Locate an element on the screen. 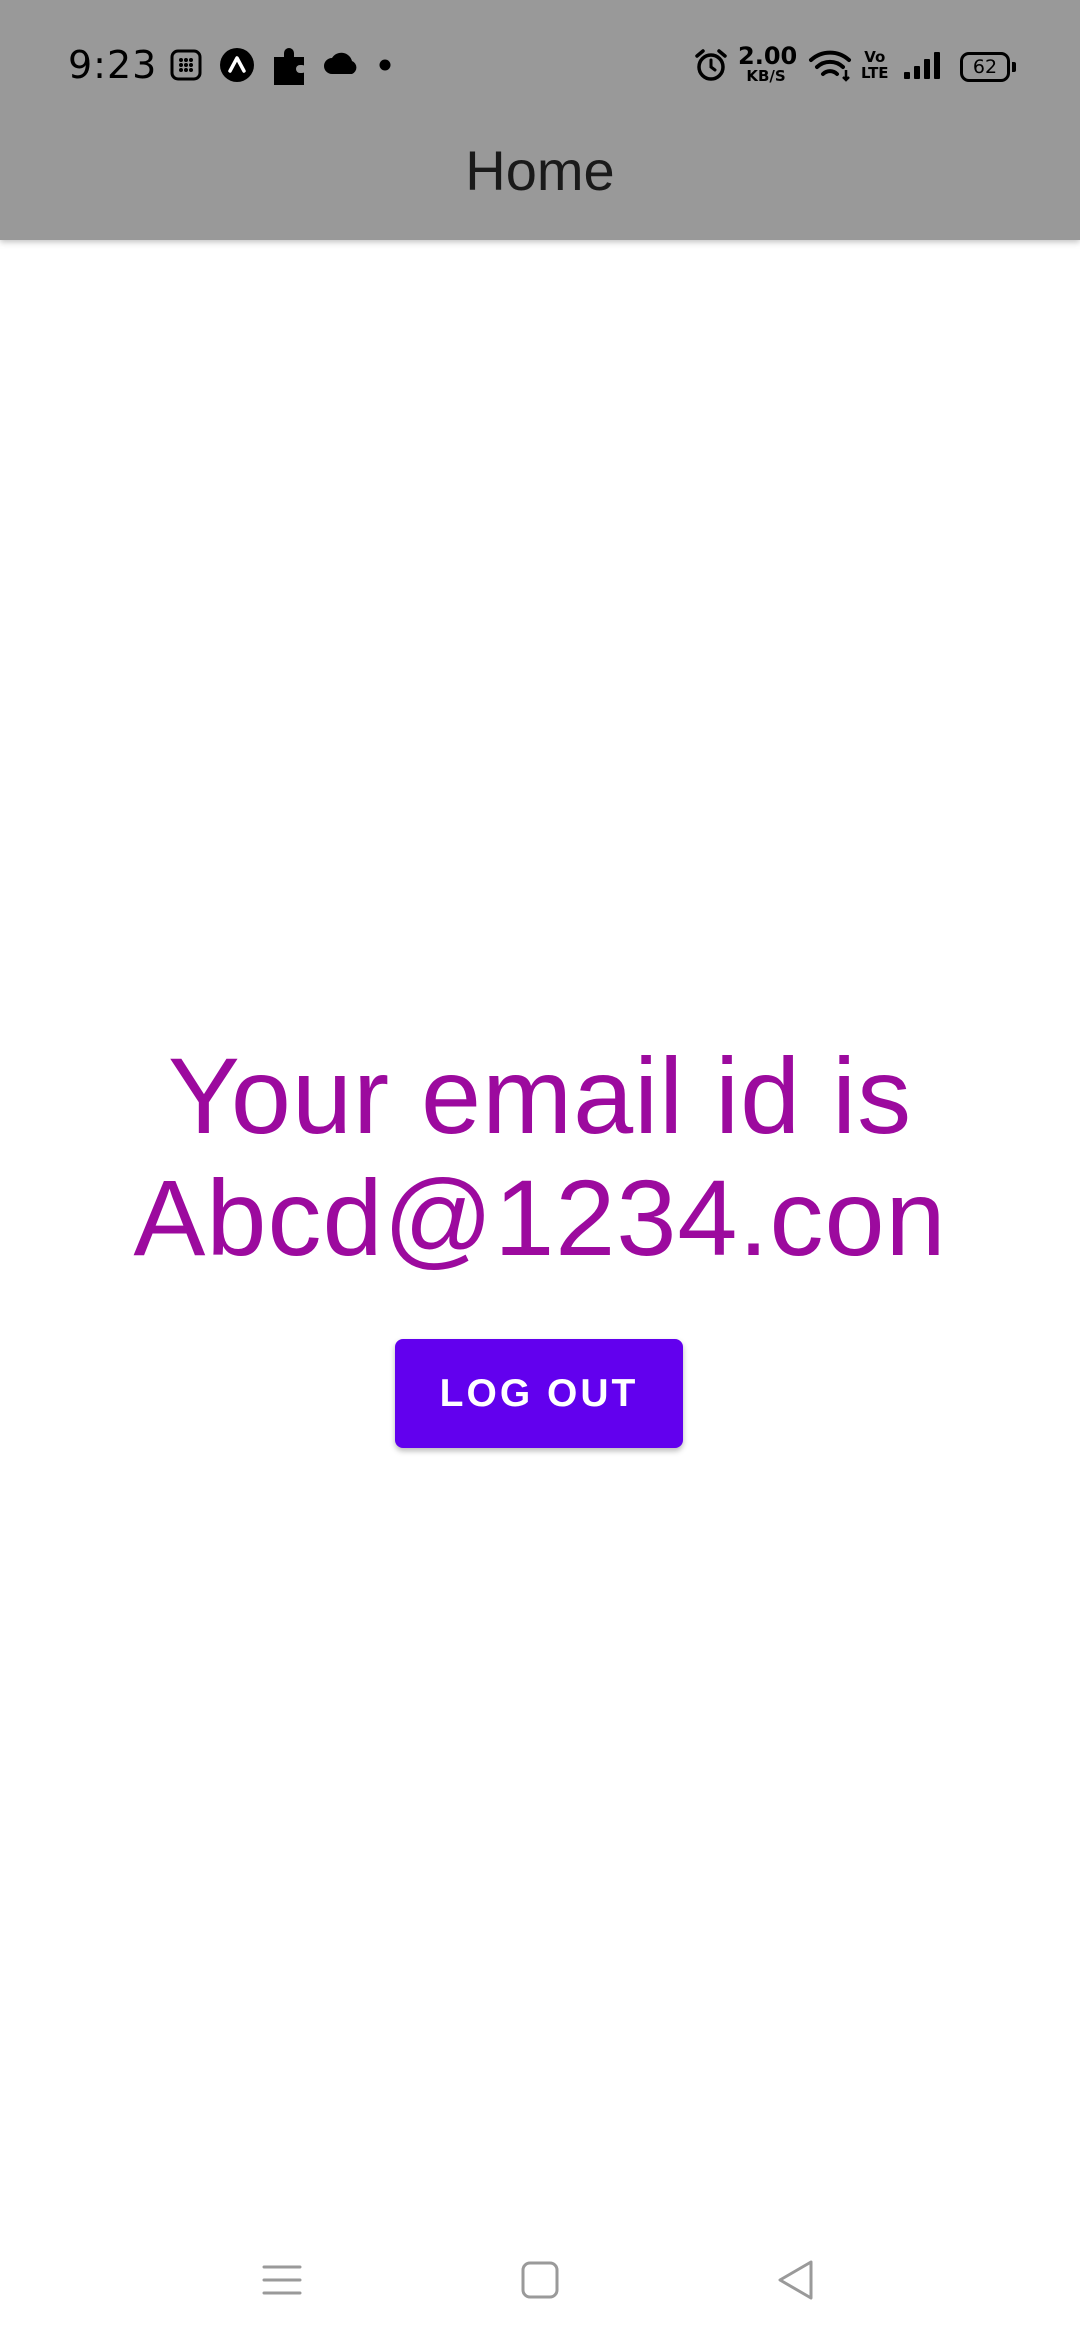 This screenshot has height=2340, width=1080. cloud-icon is located at coordinates (340, 63).